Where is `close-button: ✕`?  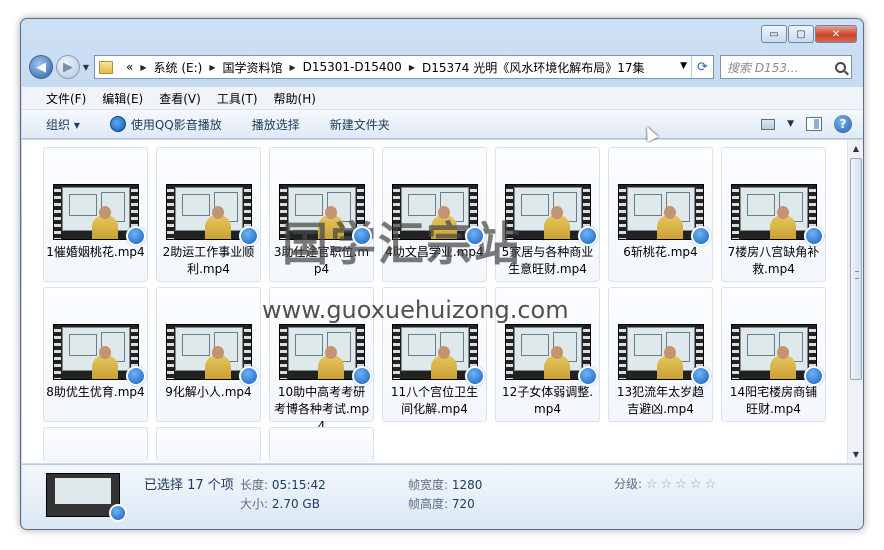
close-button: ✕ is located at coordinates (836, 34).